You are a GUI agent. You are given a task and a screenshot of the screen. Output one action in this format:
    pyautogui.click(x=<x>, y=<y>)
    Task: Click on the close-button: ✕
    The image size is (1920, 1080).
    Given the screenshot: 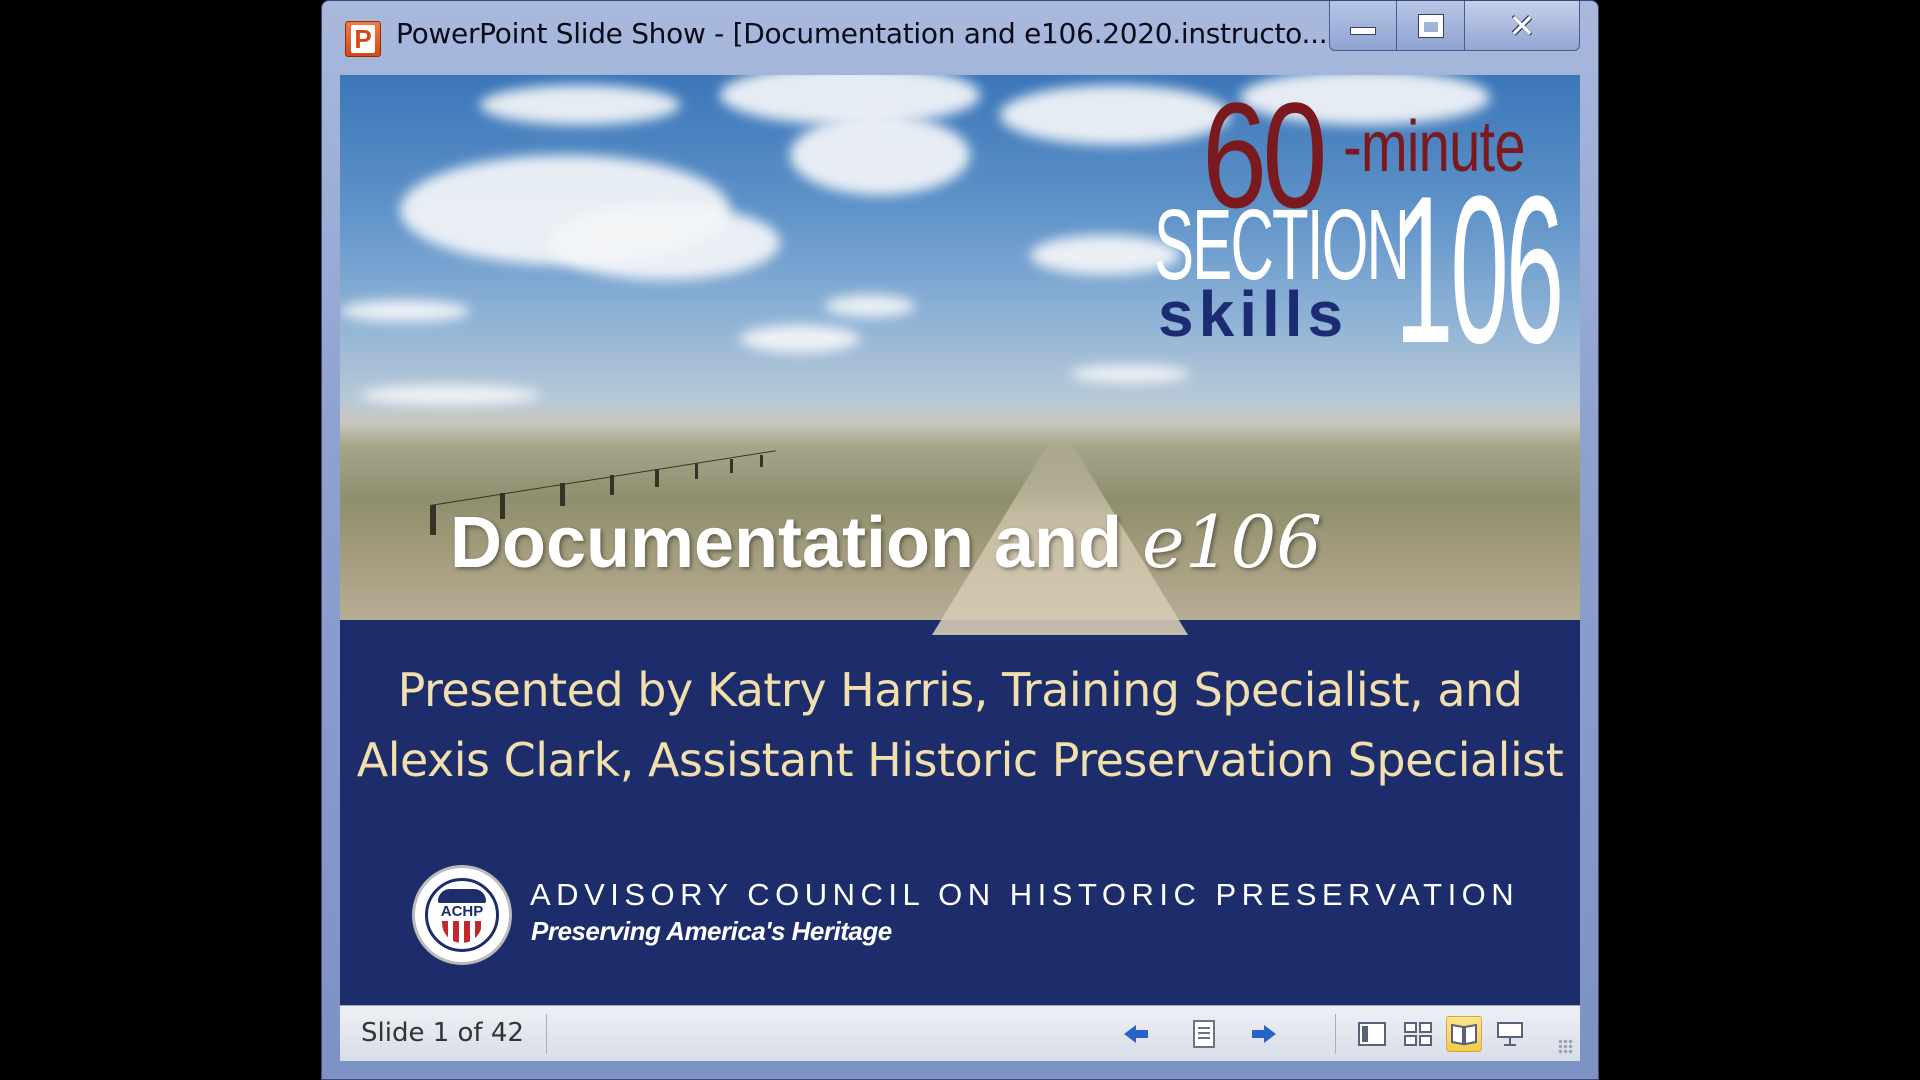 What is the action you would take?
    pyautogui.click(x=1522, y=26)
    